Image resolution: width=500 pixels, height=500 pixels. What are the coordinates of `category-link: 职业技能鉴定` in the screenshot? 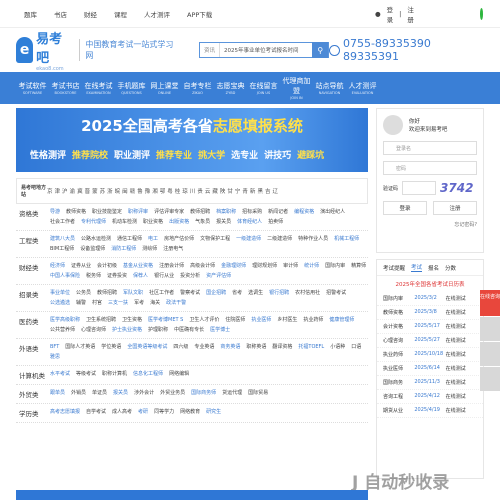 It's located at (107, 212).